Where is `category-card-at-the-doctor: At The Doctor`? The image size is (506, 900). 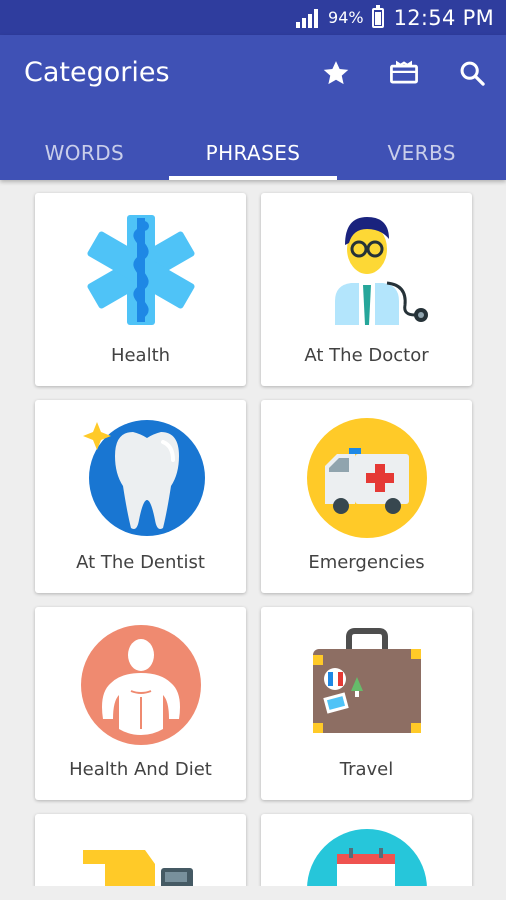 category-card-at-the-doctor: At The Doctor is located at coordinates (366, 289).